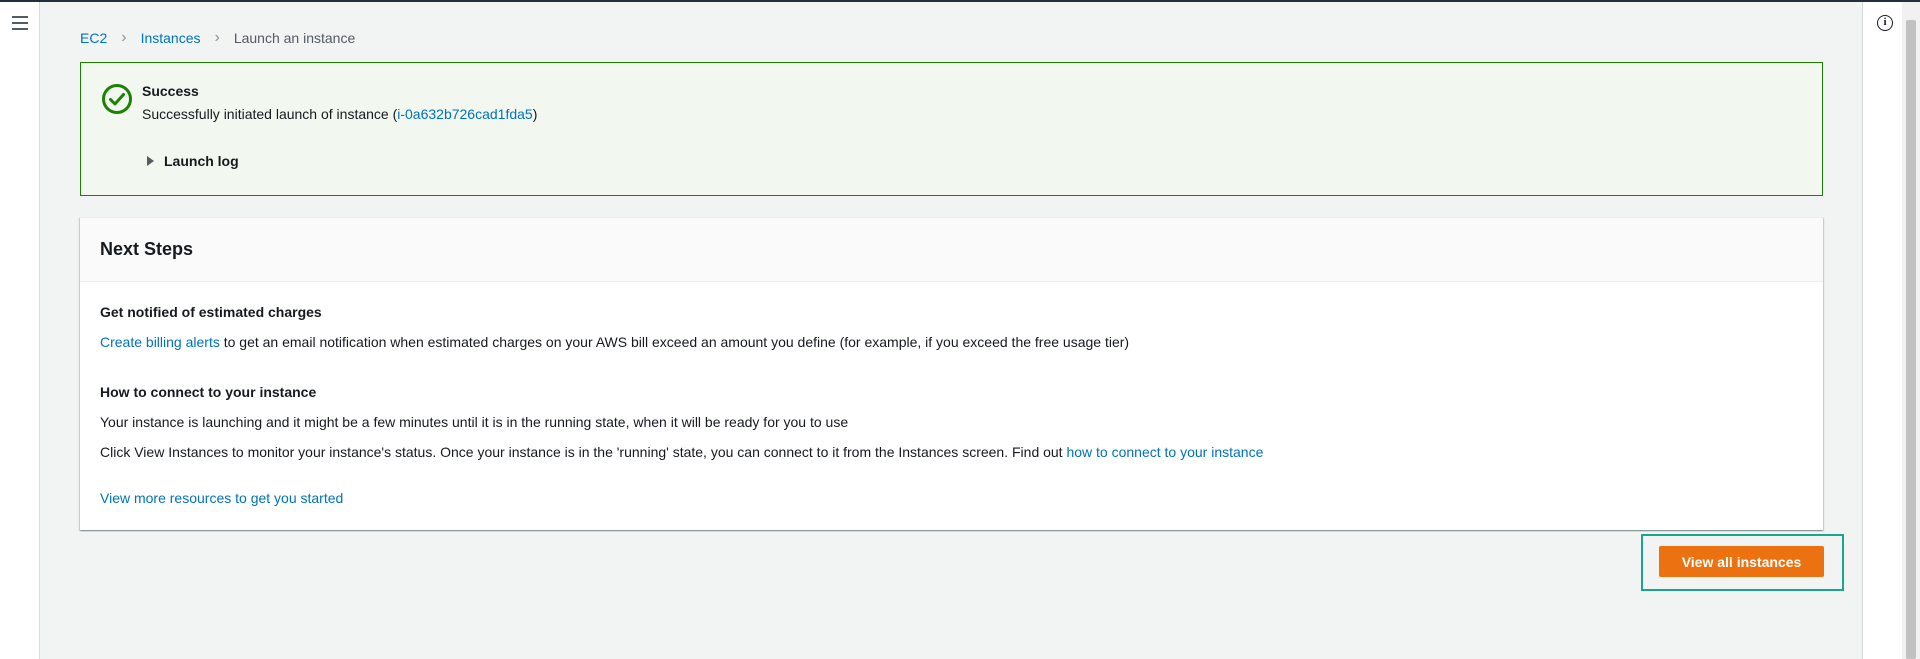 The width and height of the screenshot is (1920, 659). What do you see at coordinates (20, 330) in the screenshot?
I see `left-navigation-rail` at bounding box center [20, 330].